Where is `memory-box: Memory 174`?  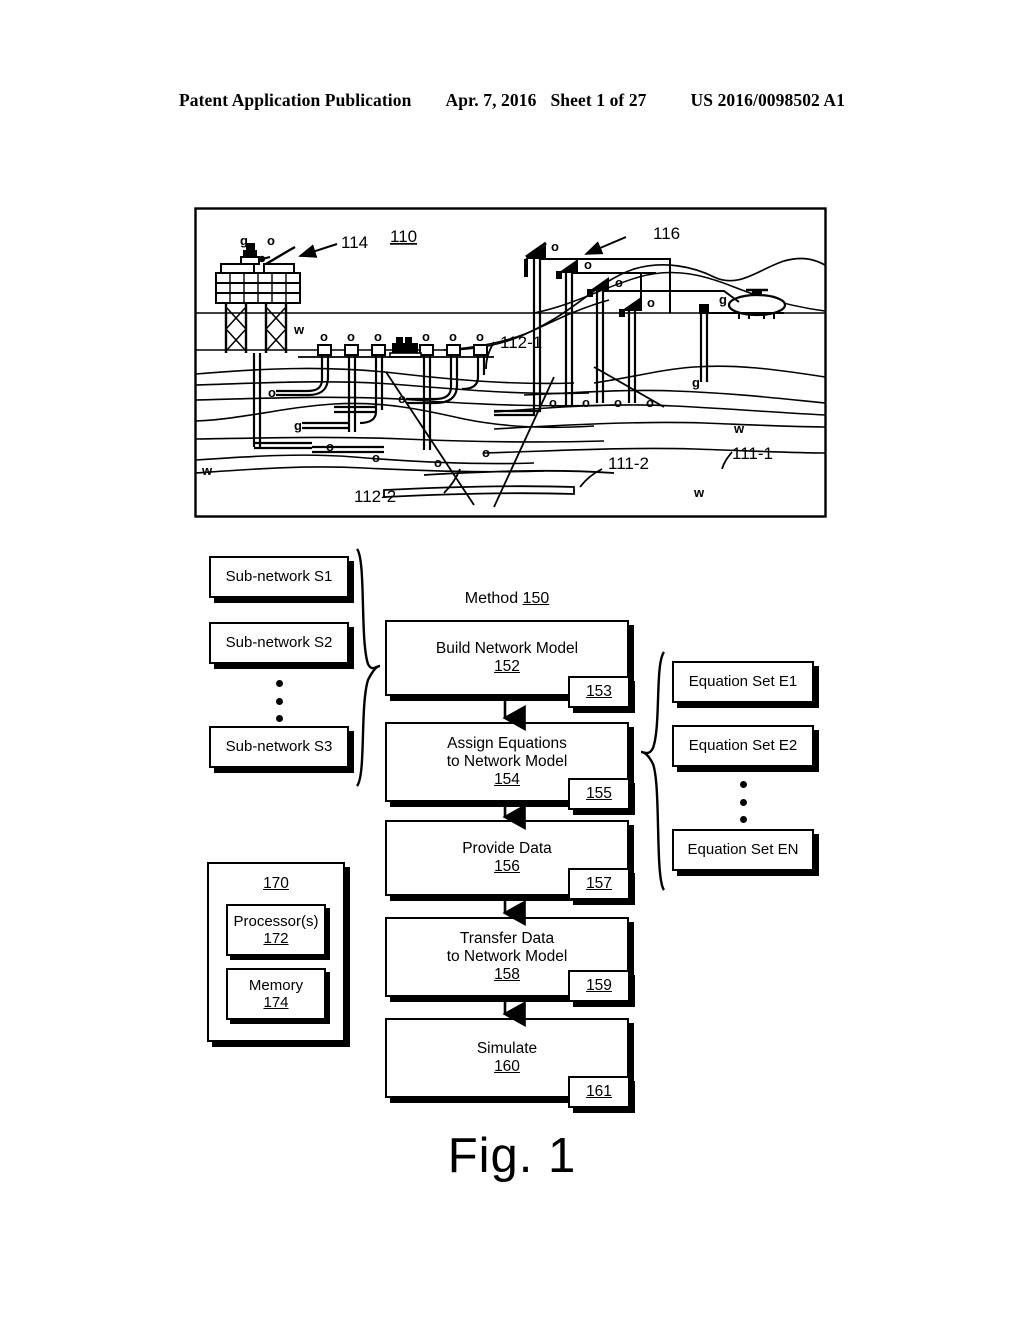 memory-box: Memory 174 is located at coordinates (276, 994).